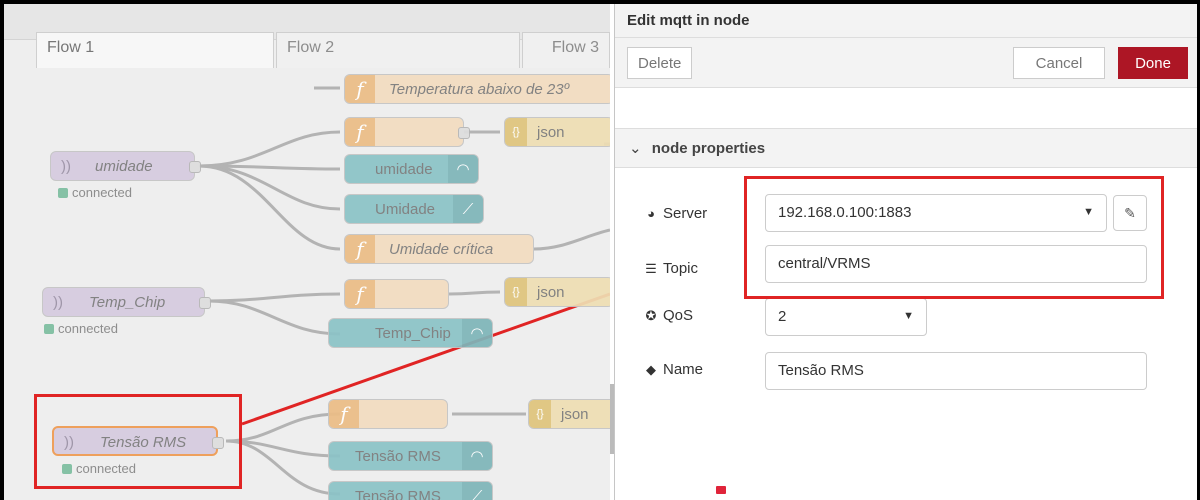  I want to click on empire-icon: ✪, so click(651, 315).